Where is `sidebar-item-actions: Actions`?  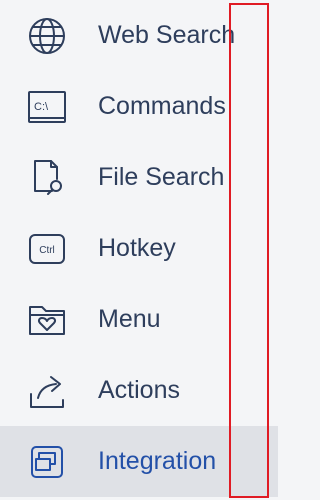 sidebar-item-actions: Actions is located at coordinates (139, 390).